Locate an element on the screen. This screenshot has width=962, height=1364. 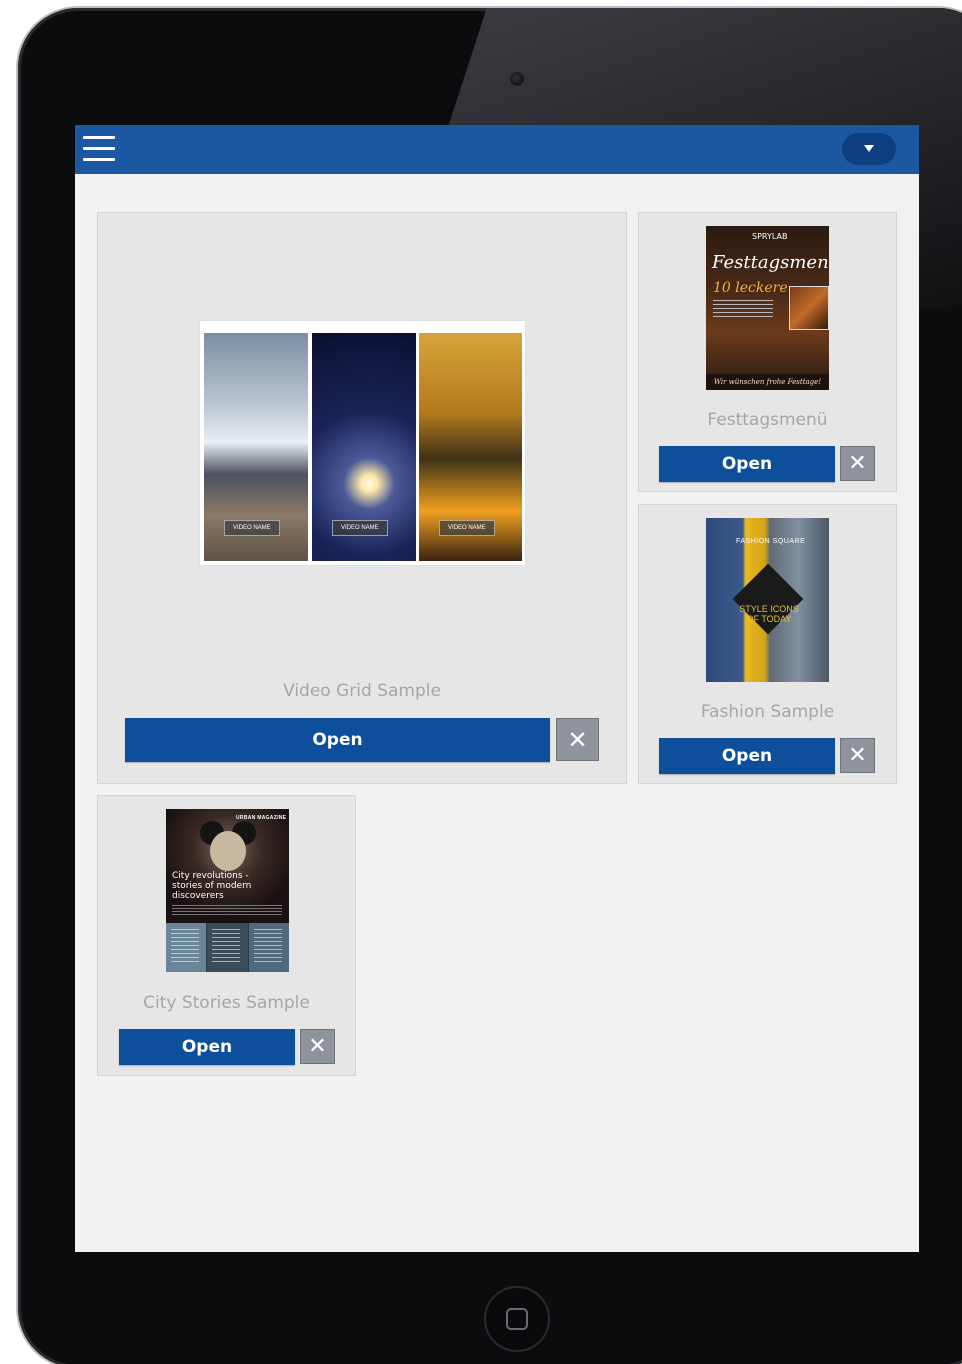
card-title: City Stories Sample is located at coordinates (226, 1003).